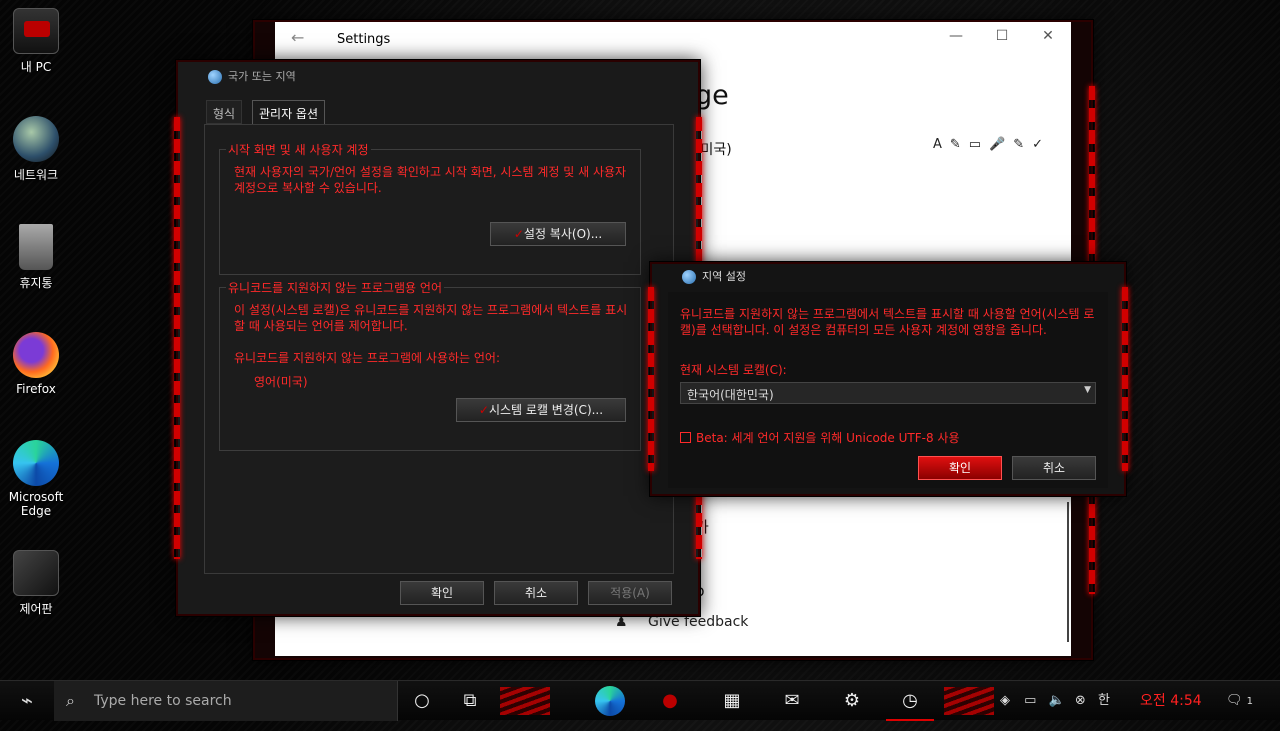 This screenshot has width=1280, height=731. Describe the element at coordinates (36, 389) in the screenshot. I see `desktop-icon-label: Firefox` at that location.